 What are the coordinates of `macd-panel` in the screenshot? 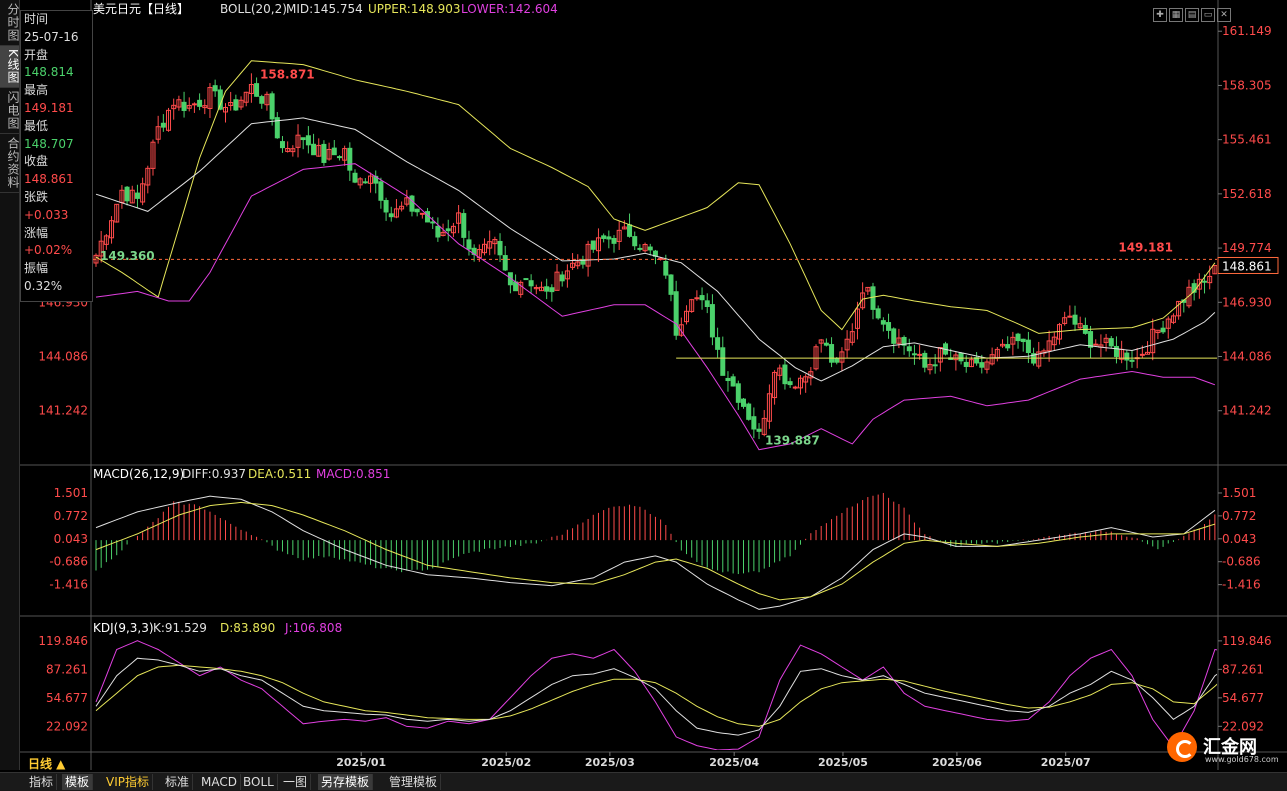 It's located at (655, 551).